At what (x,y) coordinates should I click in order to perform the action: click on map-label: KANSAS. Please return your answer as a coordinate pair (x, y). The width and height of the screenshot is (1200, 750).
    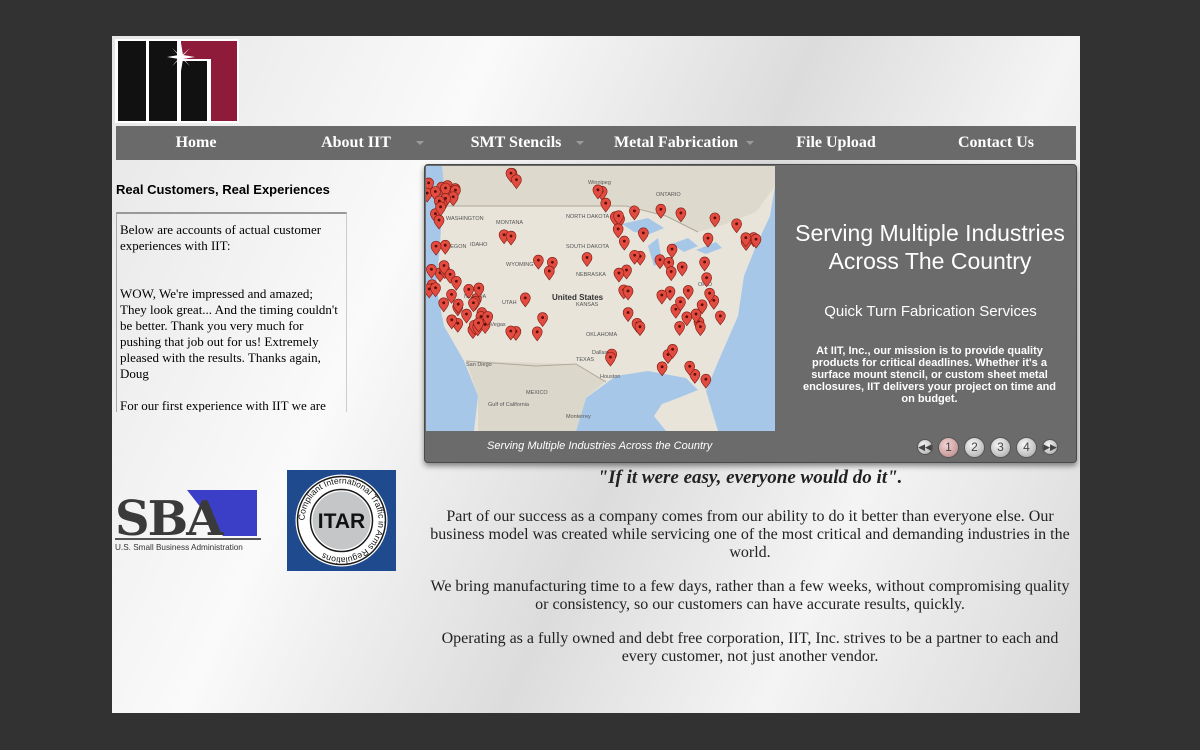
    Looking at the image, I should click on (587, 305).